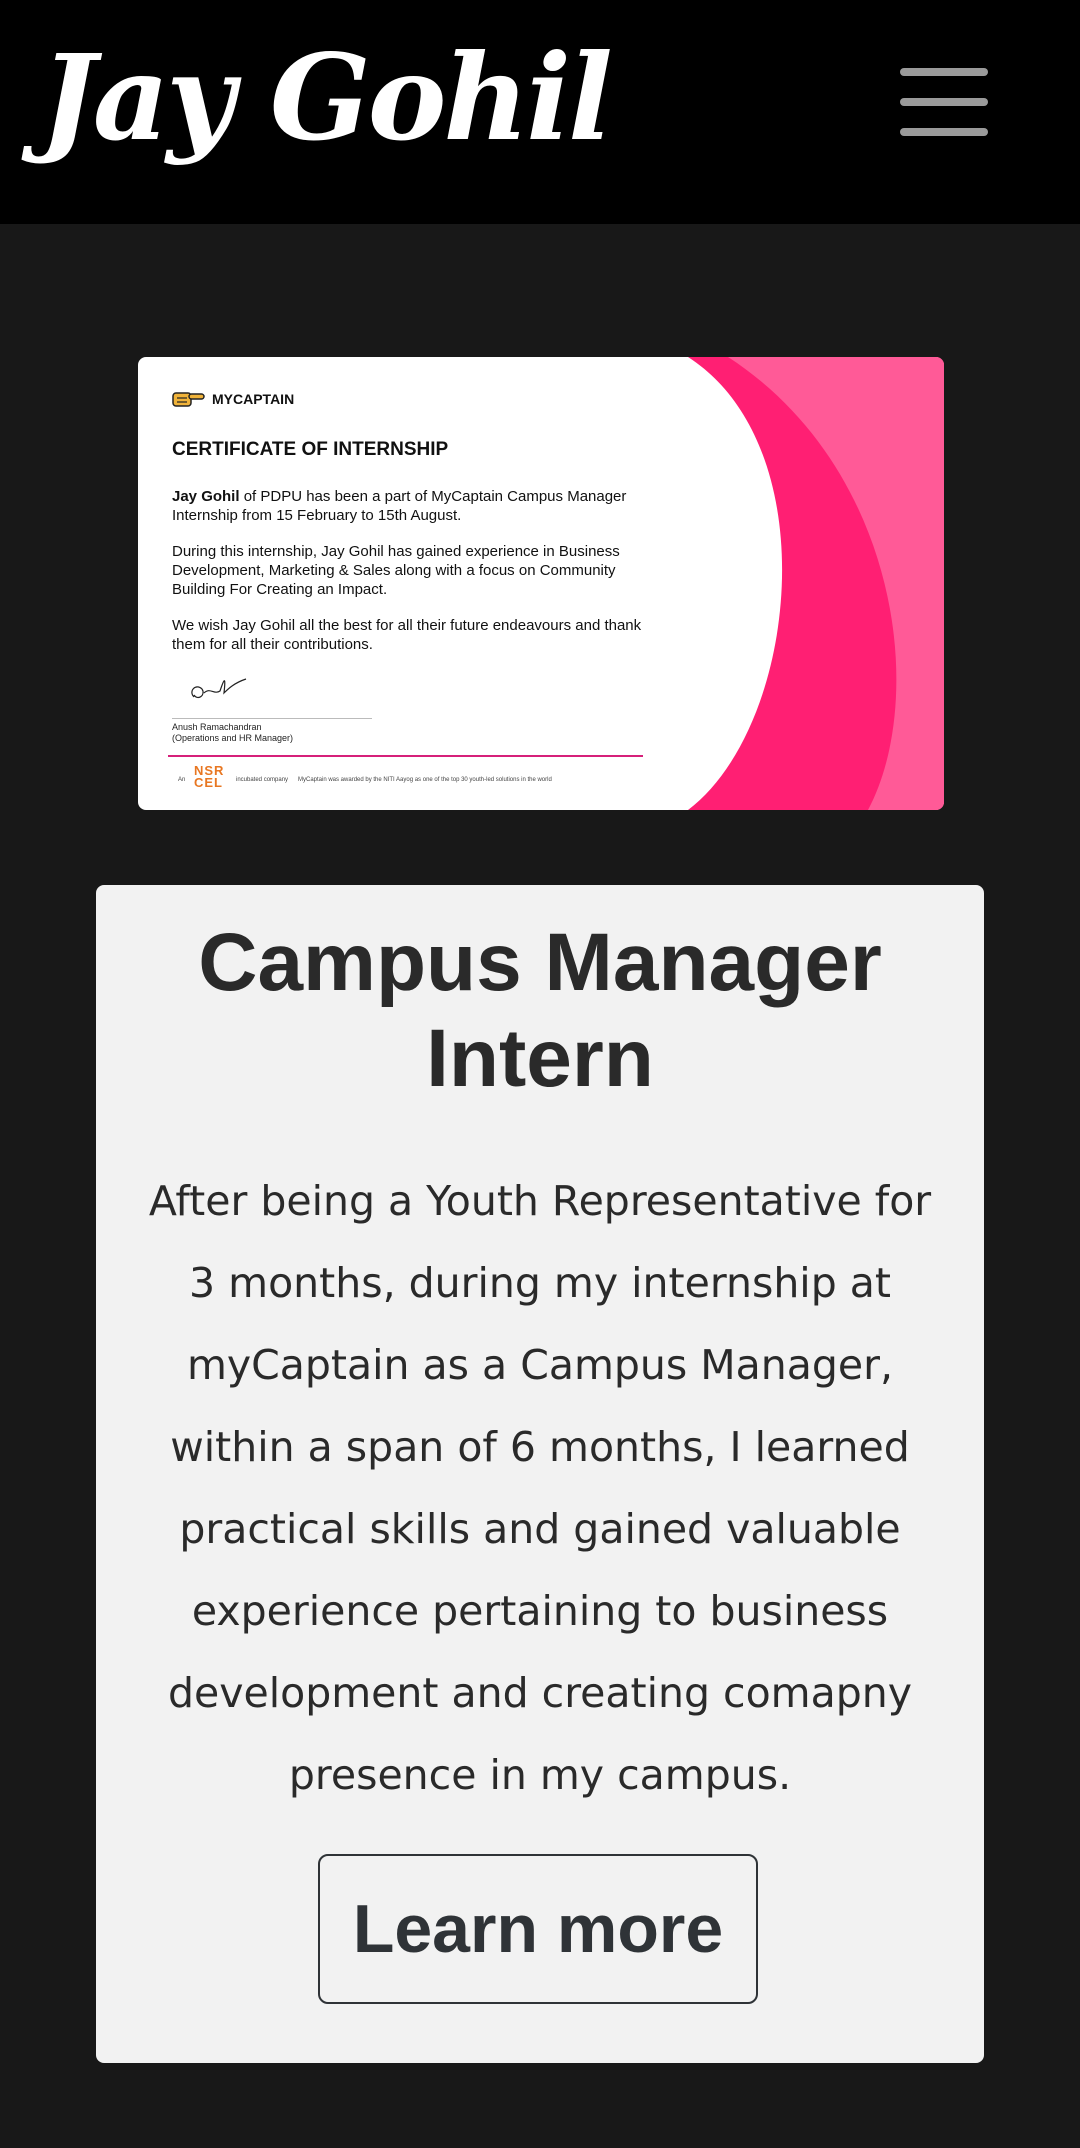  Describe the element at coordinates (540, 1010) in the screenshot. I see `card-title: Campus Manager Intern` at that location.